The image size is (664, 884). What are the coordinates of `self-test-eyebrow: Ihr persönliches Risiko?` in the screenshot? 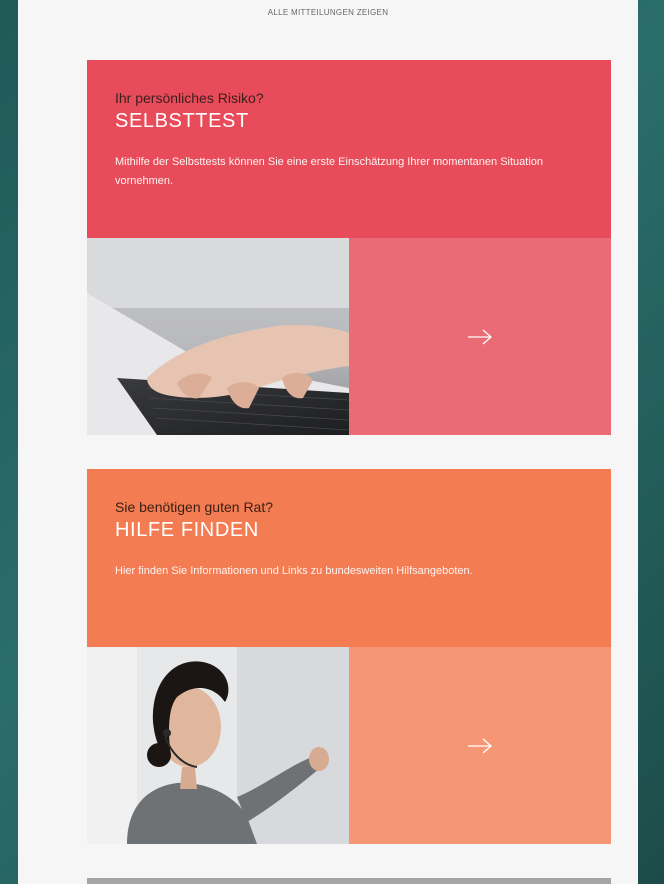 It's located at (189, 98).